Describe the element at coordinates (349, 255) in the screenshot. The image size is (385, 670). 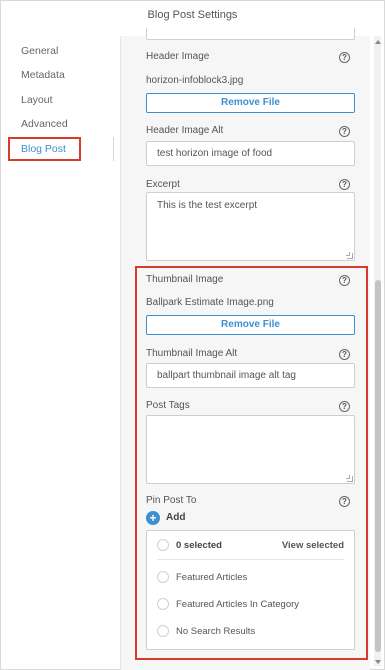
I see `resize-grip-icon` at that location.